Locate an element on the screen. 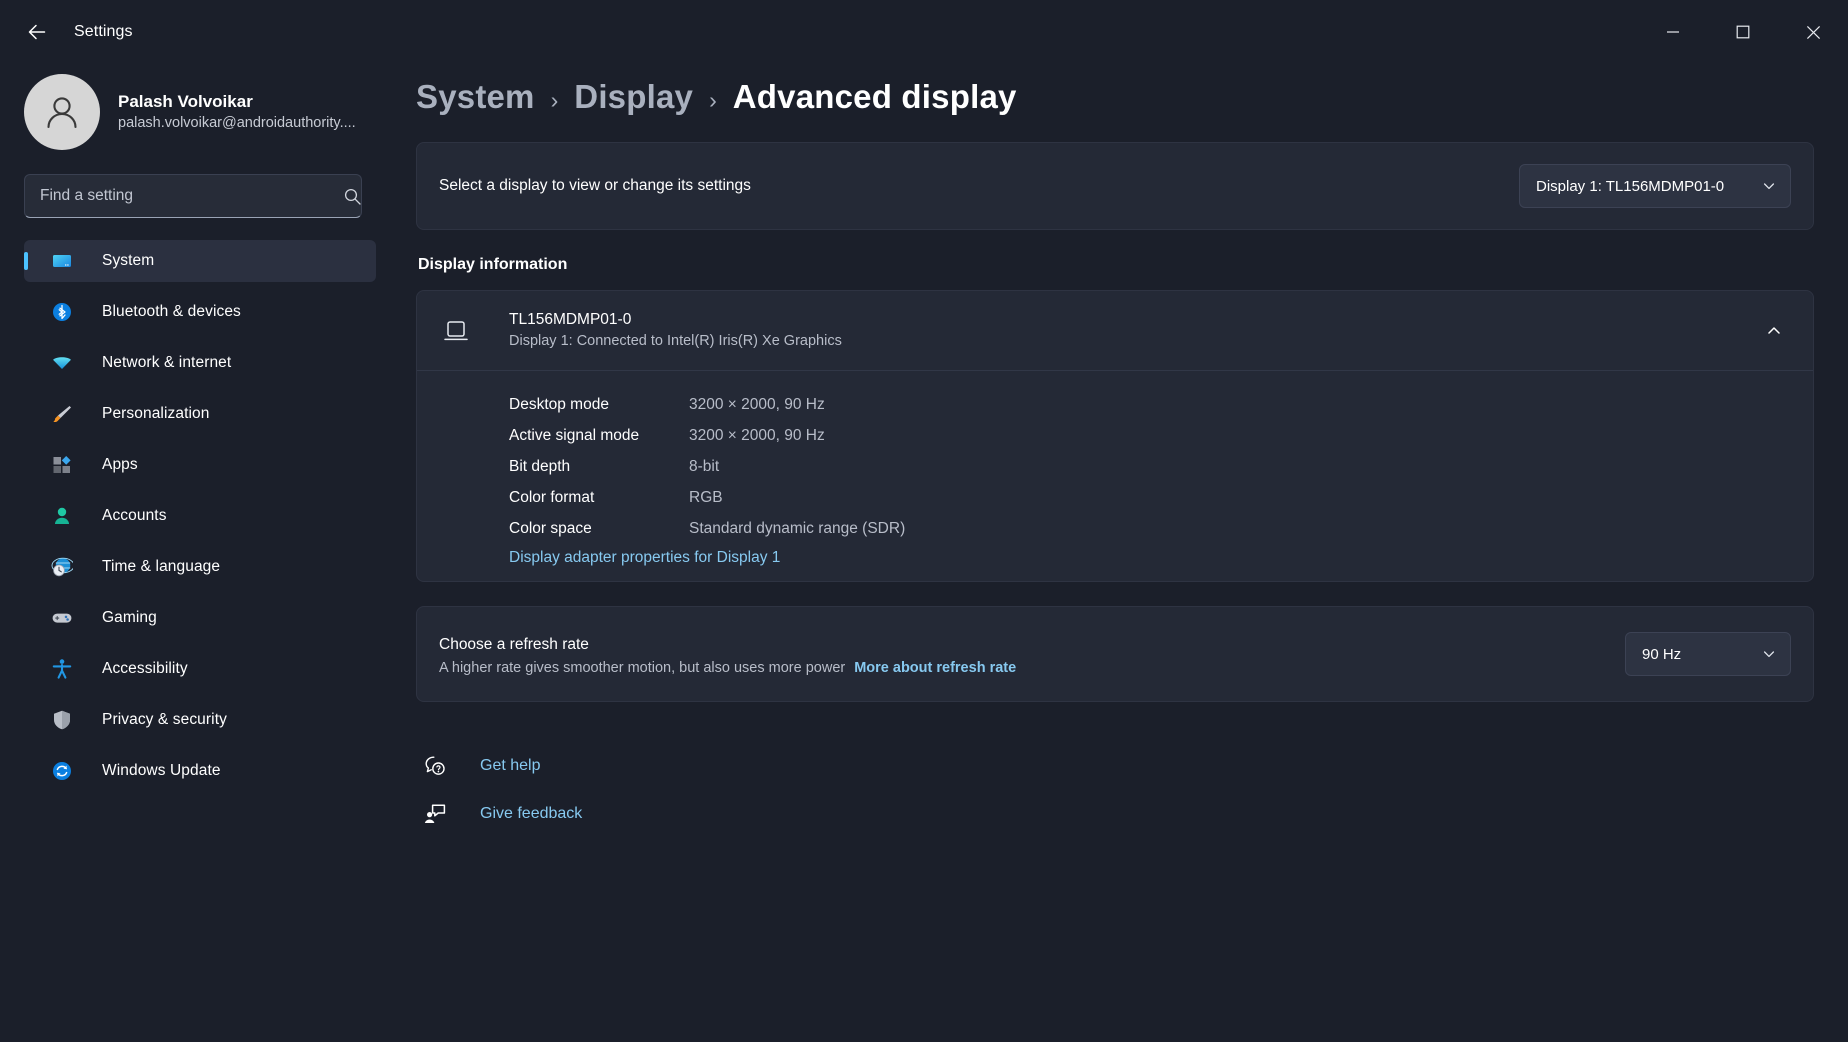  display-select-dropdown: Display 1: TL156MDMP01-0 is located at coordinates (1655, 186).